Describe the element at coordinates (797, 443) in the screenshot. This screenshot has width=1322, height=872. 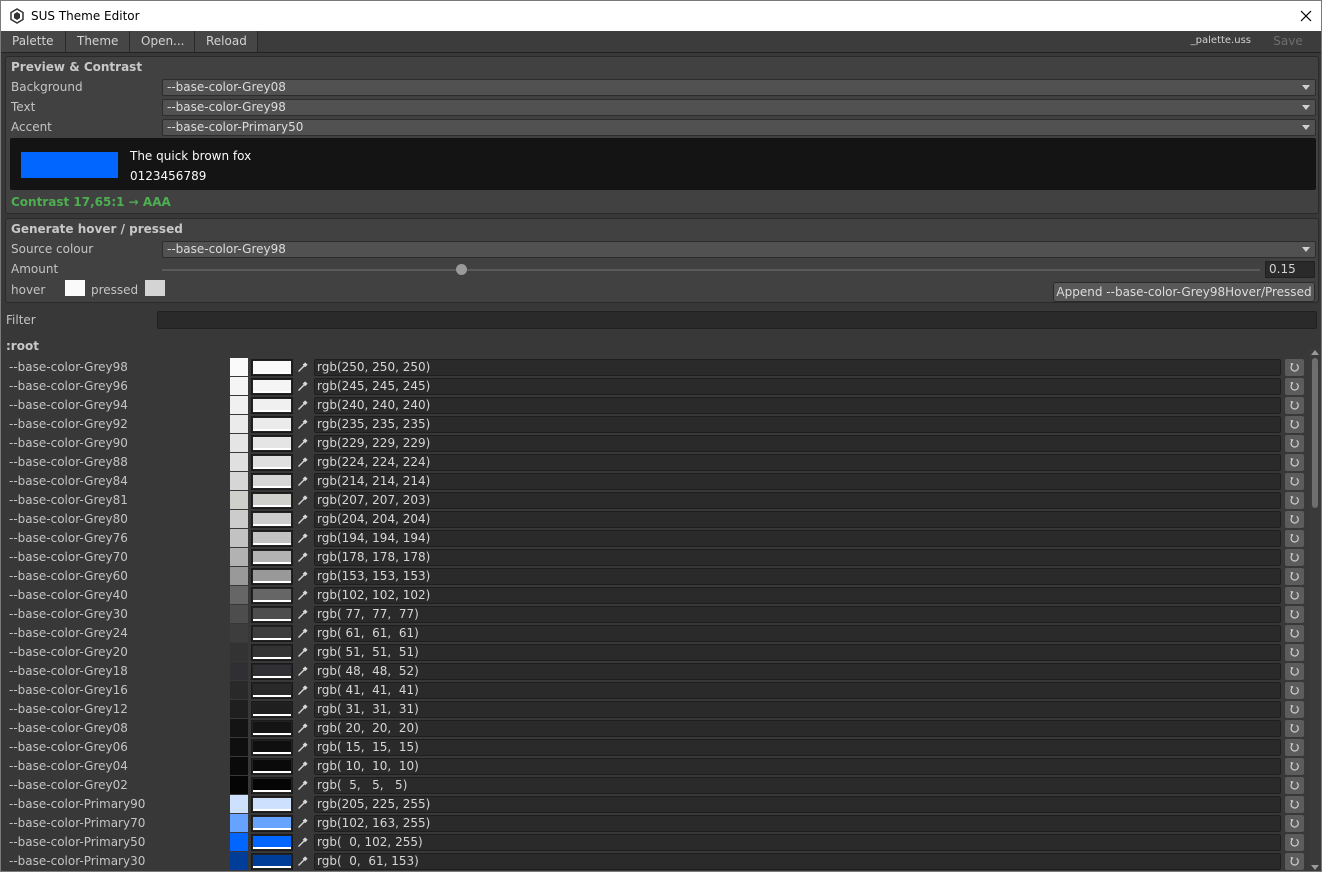
I see `rgb-value-input: rgb(229, 229, 229)` at that location.